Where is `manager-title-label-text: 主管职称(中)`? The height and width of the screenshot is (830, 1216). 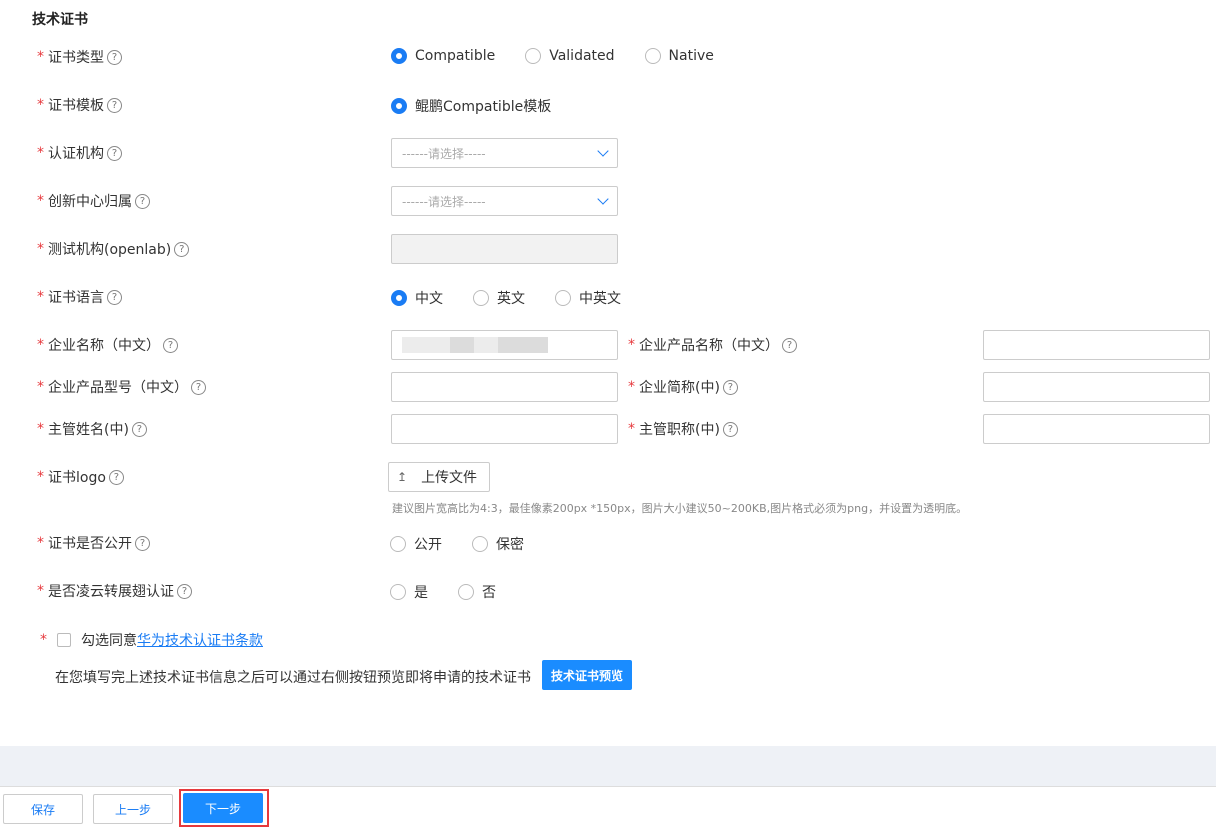 manager-title-label-text: 主管职称(中) is located at coordinates (679, 430).